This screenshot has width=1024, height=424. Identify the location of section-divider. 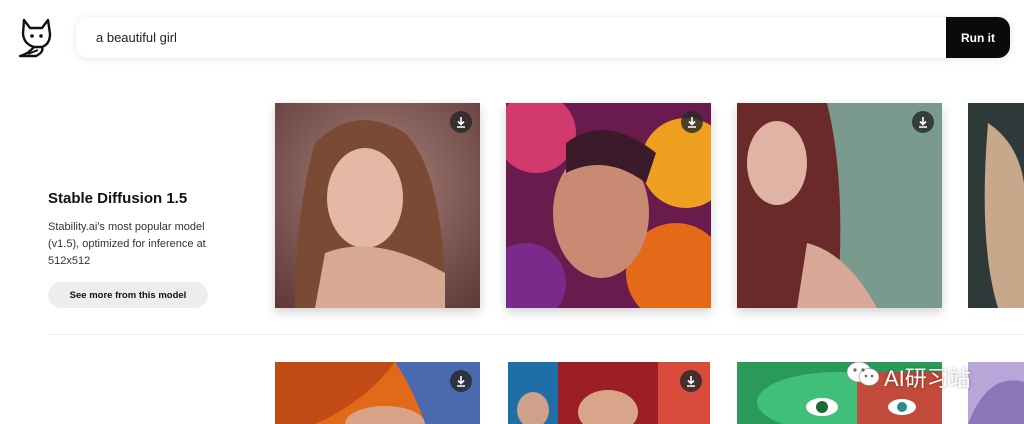
(536, 334).